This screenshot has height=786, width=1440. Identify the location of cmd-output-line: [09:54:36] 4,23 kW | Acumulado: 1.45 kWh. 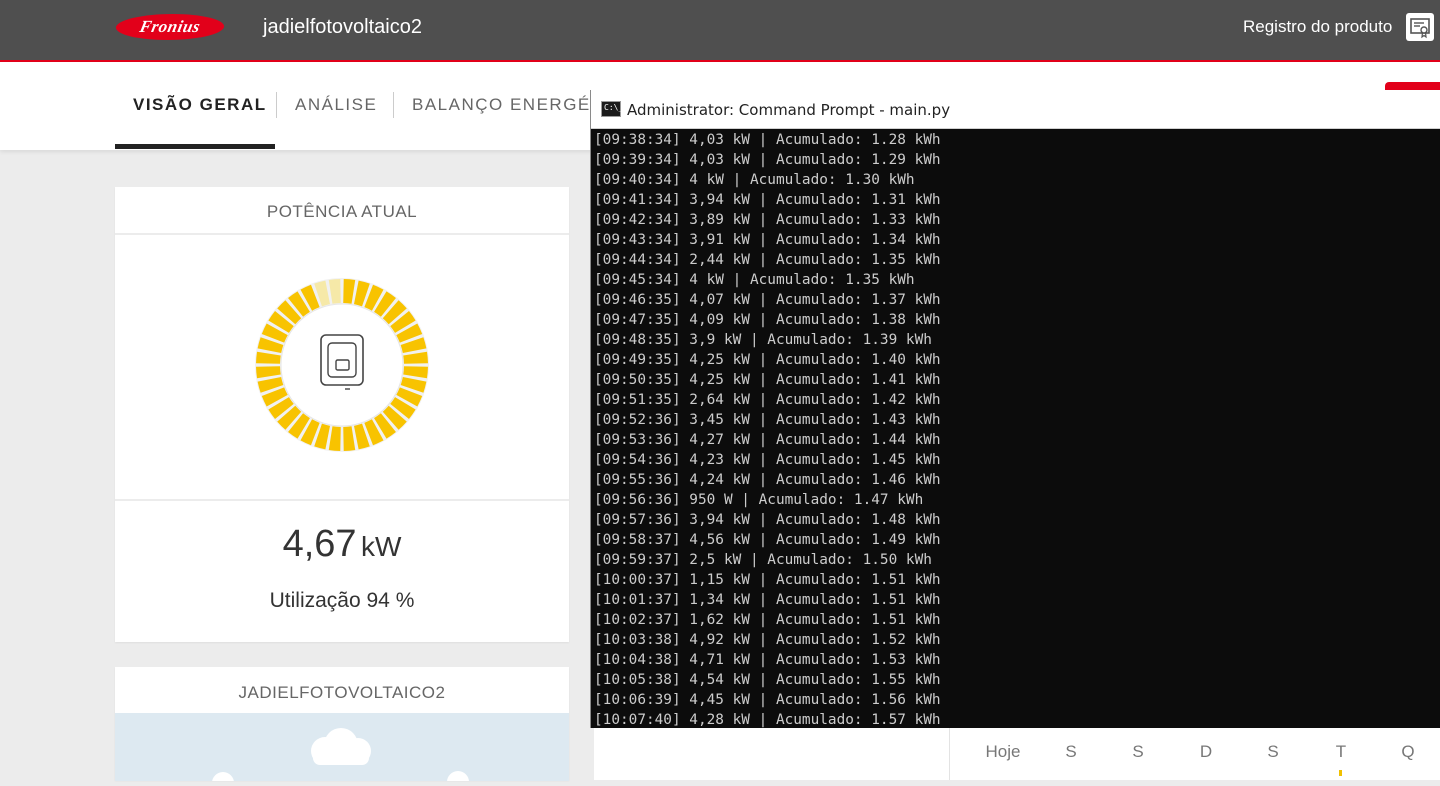
(767, 460).